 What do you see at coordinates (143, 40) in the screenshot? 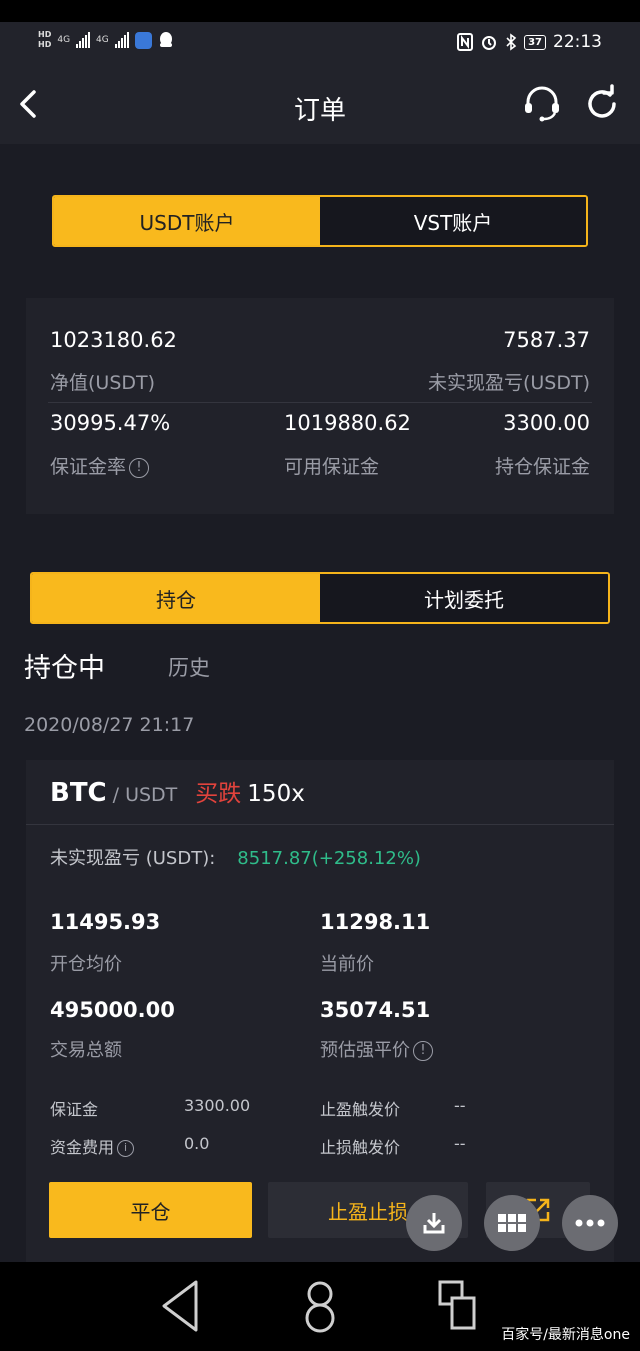
I see `notification-app-icon` at bounding box center [143, 40].